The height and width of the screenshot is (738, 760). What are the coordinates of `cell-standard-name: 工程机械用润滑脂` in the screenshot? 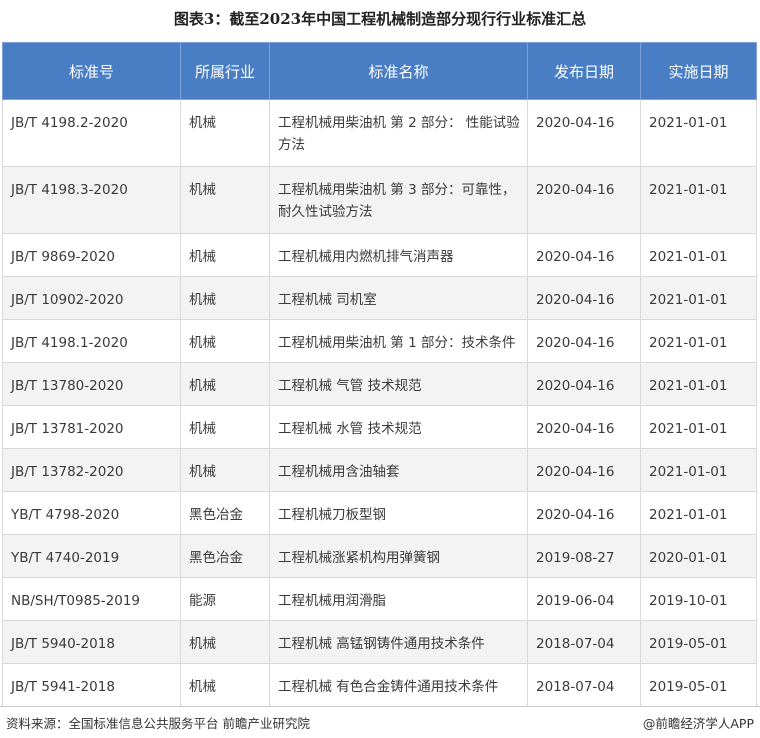 It's located at (398, 599).